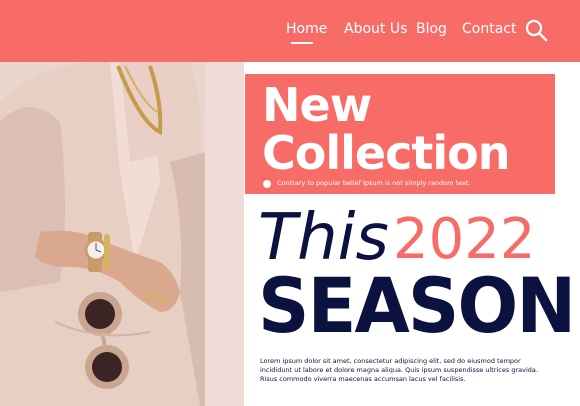  I want to click on headline-collection: Collection, so click(386, 153).